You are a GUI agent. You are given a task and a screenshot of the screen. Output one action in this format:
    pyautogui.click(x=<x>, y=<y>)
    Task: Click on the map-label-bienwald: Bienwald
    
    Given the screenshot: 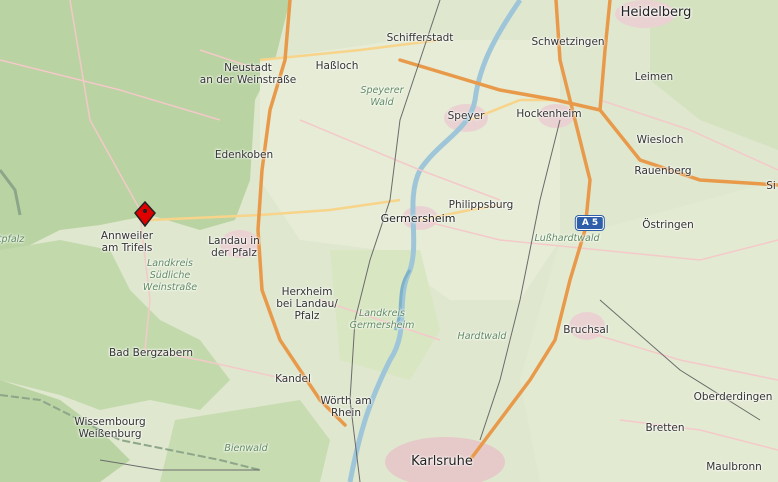 What is the action you would take?
    pyautogui.click(x=246, y=448)
    